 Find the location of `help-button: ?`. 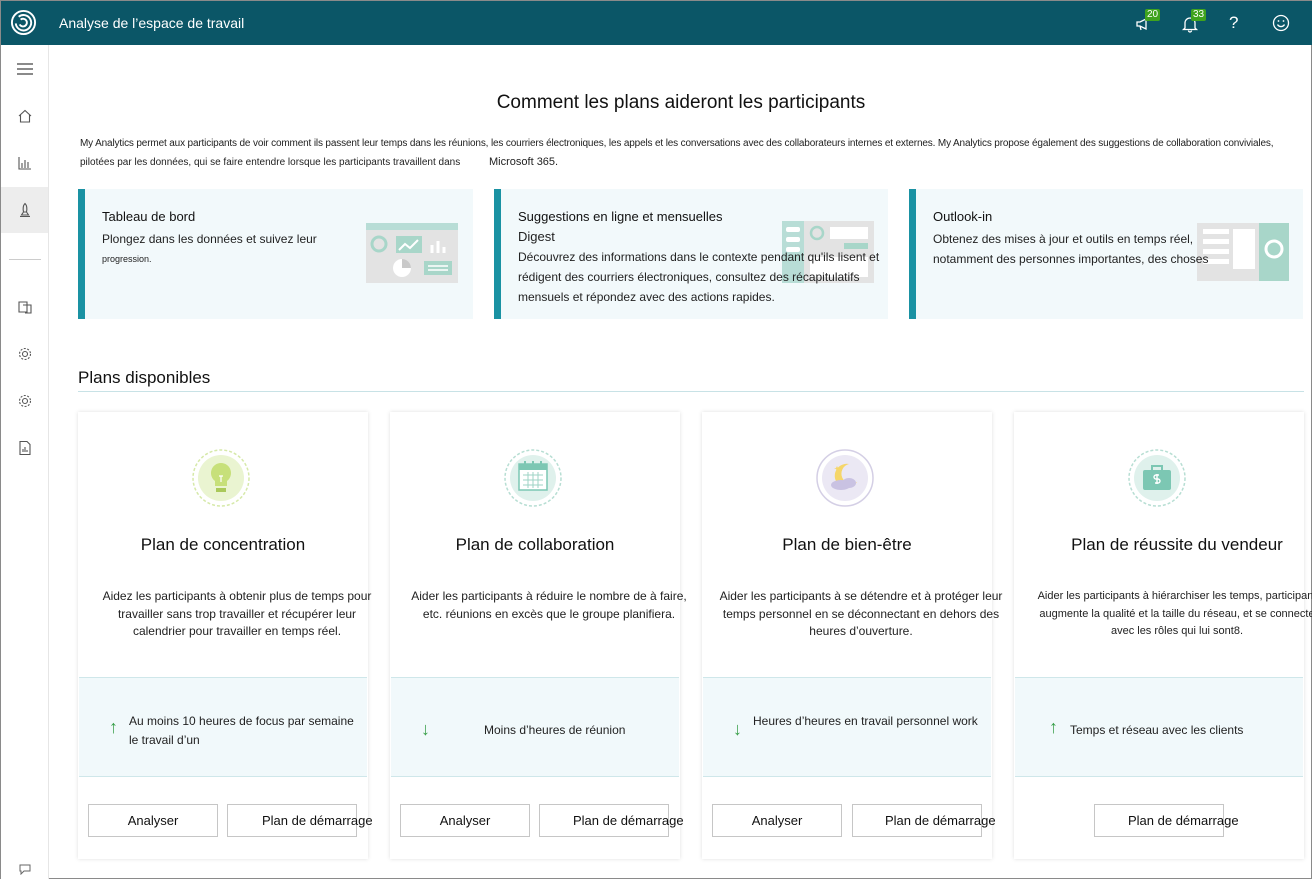

help-button: ? is located at coordinates (1240, 23).